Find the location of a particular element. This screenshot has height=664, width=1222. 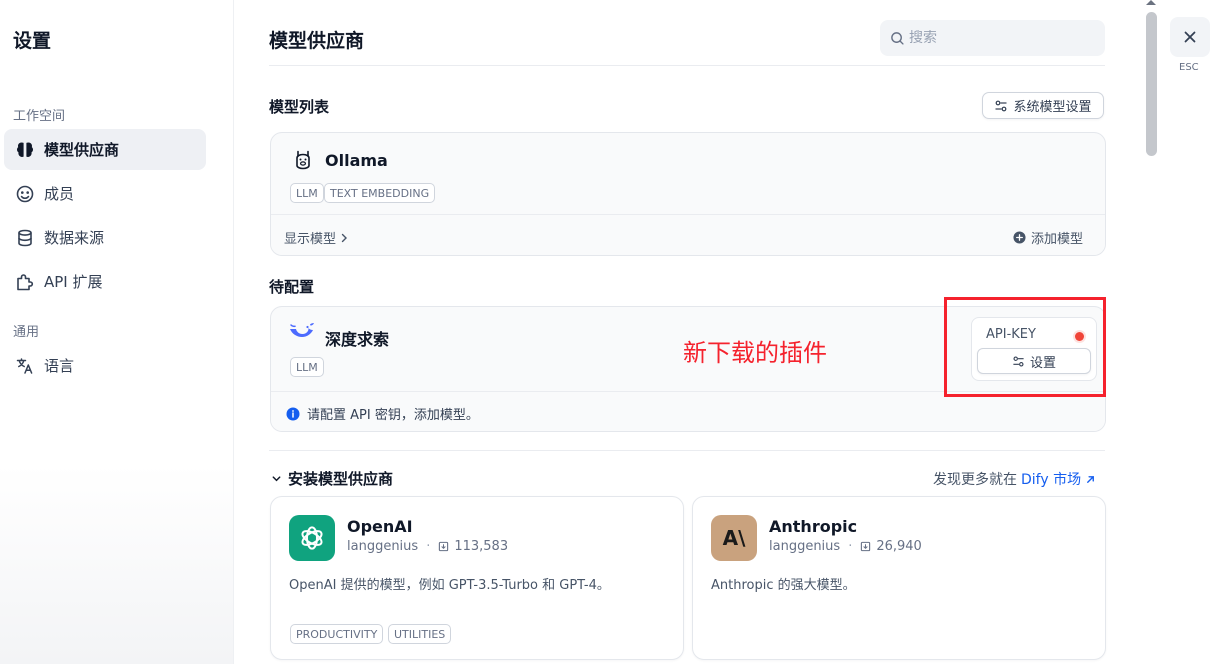

add-model-label: 添加模型 is located at coordinates (1057, 239).